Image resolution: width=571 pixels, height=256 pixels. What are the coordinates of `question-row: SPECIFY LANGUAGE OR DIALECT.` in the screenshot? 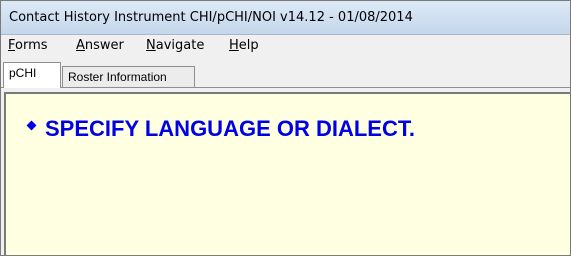 It's located at (220, 129).